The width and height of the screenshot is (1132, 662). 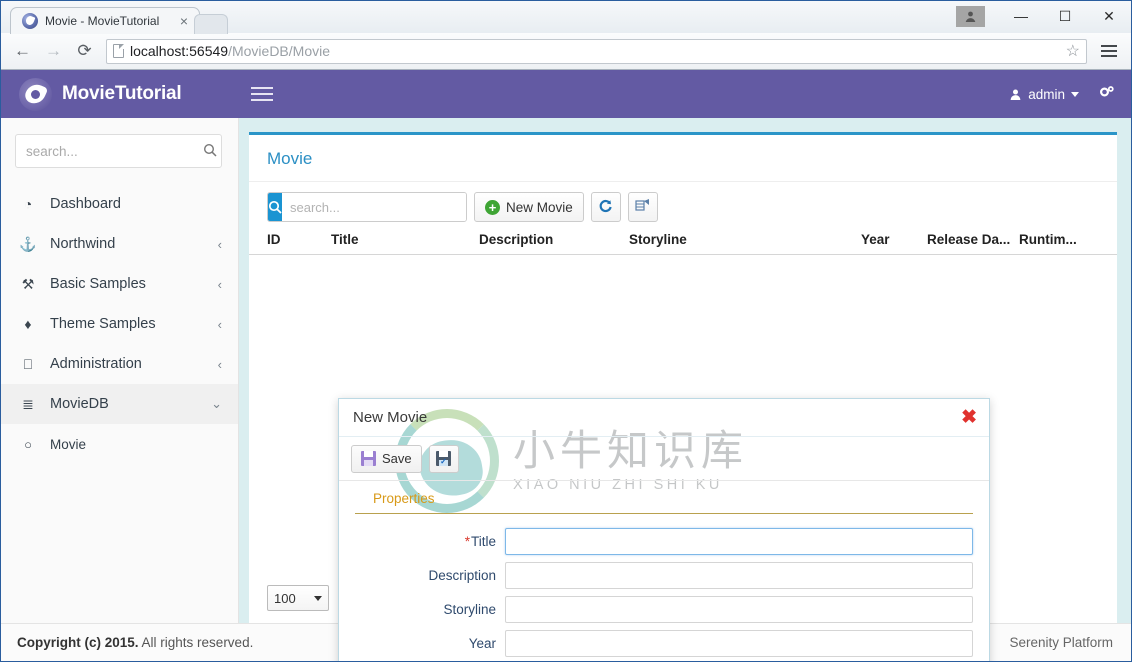 What do you see at coordinates (85, 204) in the screenshot?
I see `sidebar-item-label: Dashboard` at bounding box center [85, 204].